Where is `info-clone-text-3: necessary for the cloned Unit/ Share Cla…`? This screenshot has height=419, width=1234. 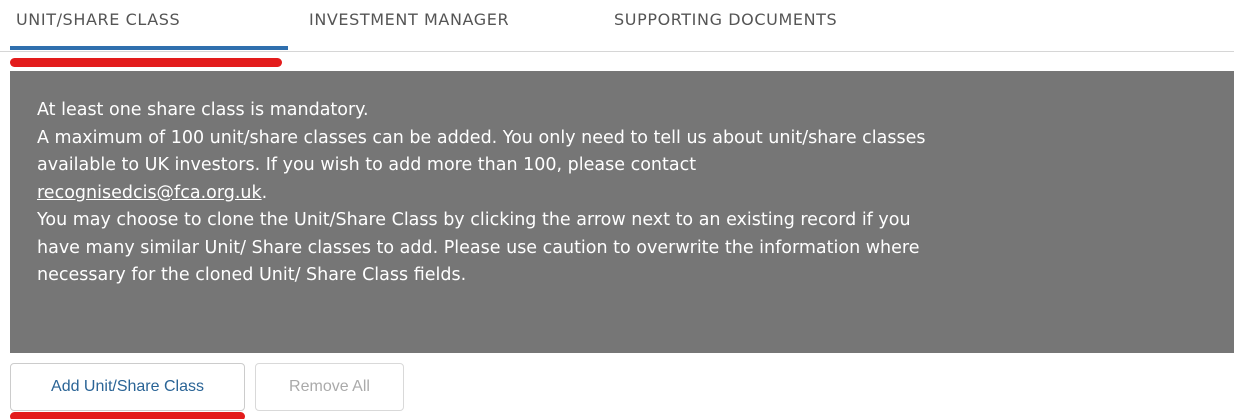 info-clone-text-3: necessary for the cloned Unit/ Share Cla… is located at coordinates (252, 275).